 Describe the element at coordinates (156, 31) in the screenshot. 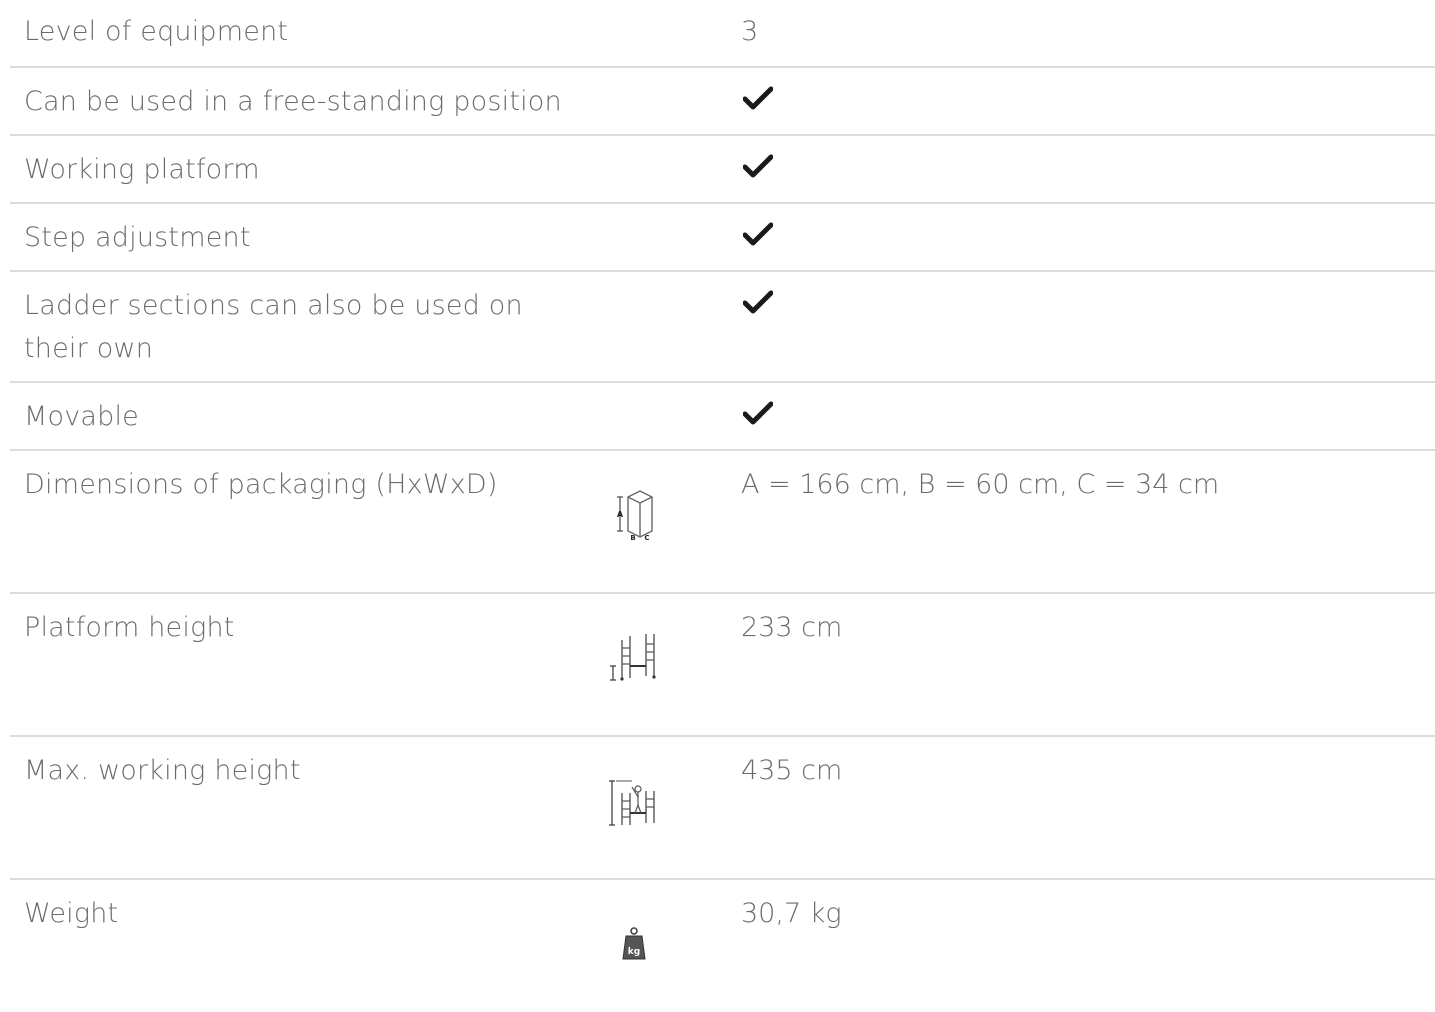

I see `spec-label: Level of equipment` at that location.